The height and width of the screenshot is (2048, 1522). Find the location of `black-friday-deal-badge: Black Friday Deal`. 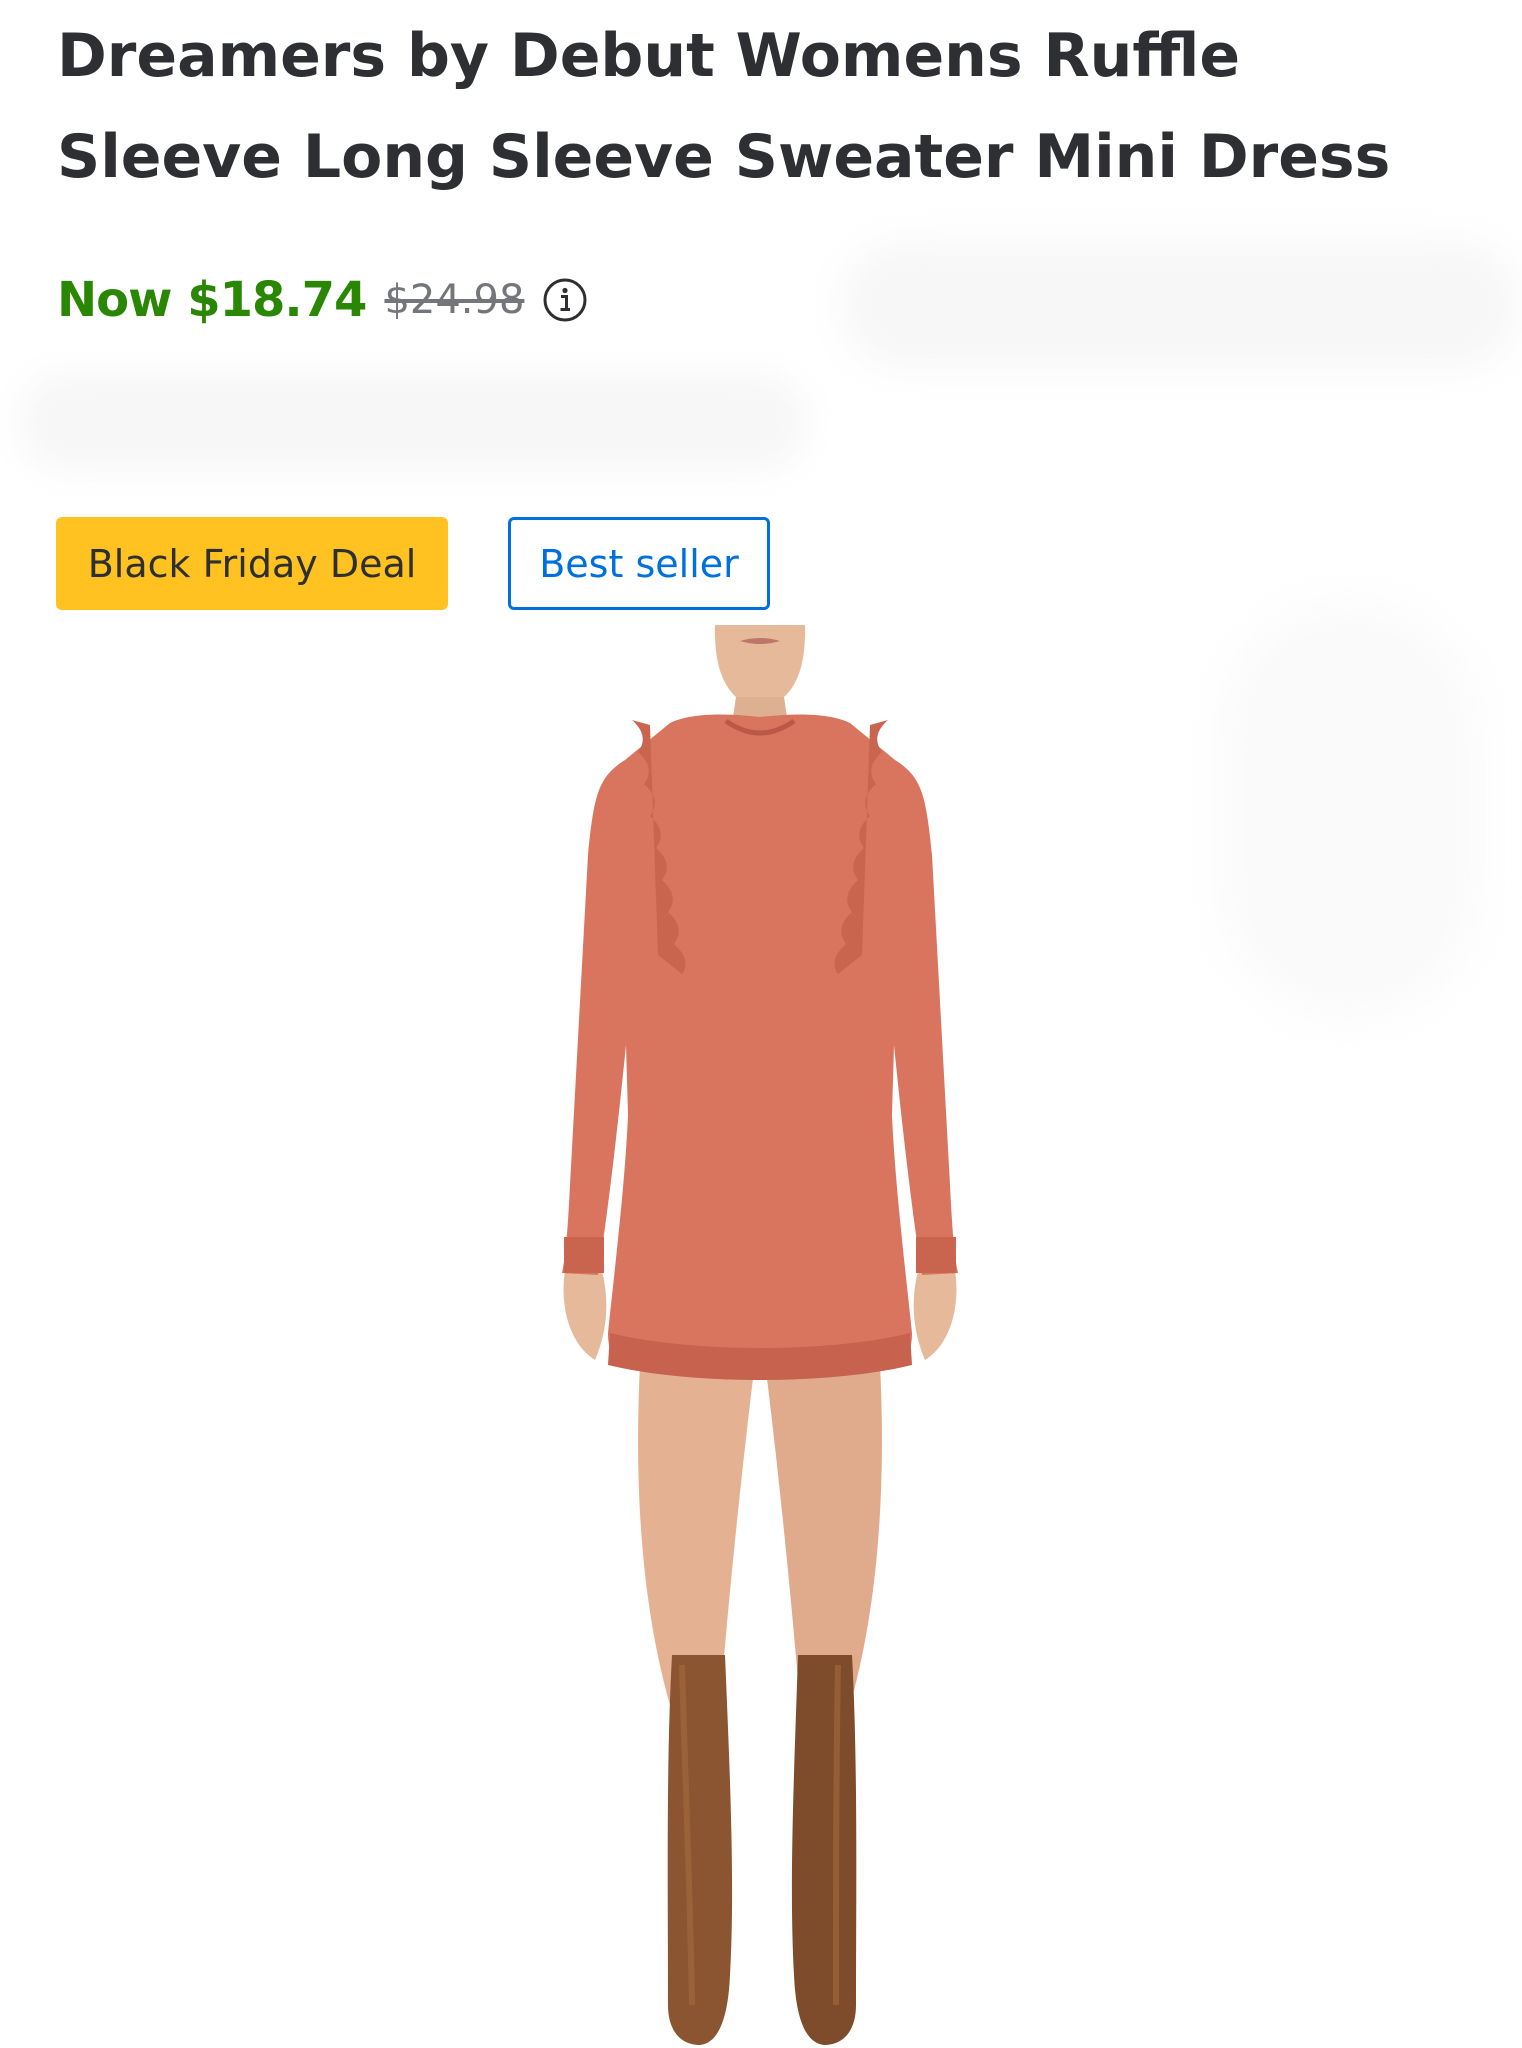

black-friday-deal-badge: Black Friday Deal is located at coordinates (252, 563).